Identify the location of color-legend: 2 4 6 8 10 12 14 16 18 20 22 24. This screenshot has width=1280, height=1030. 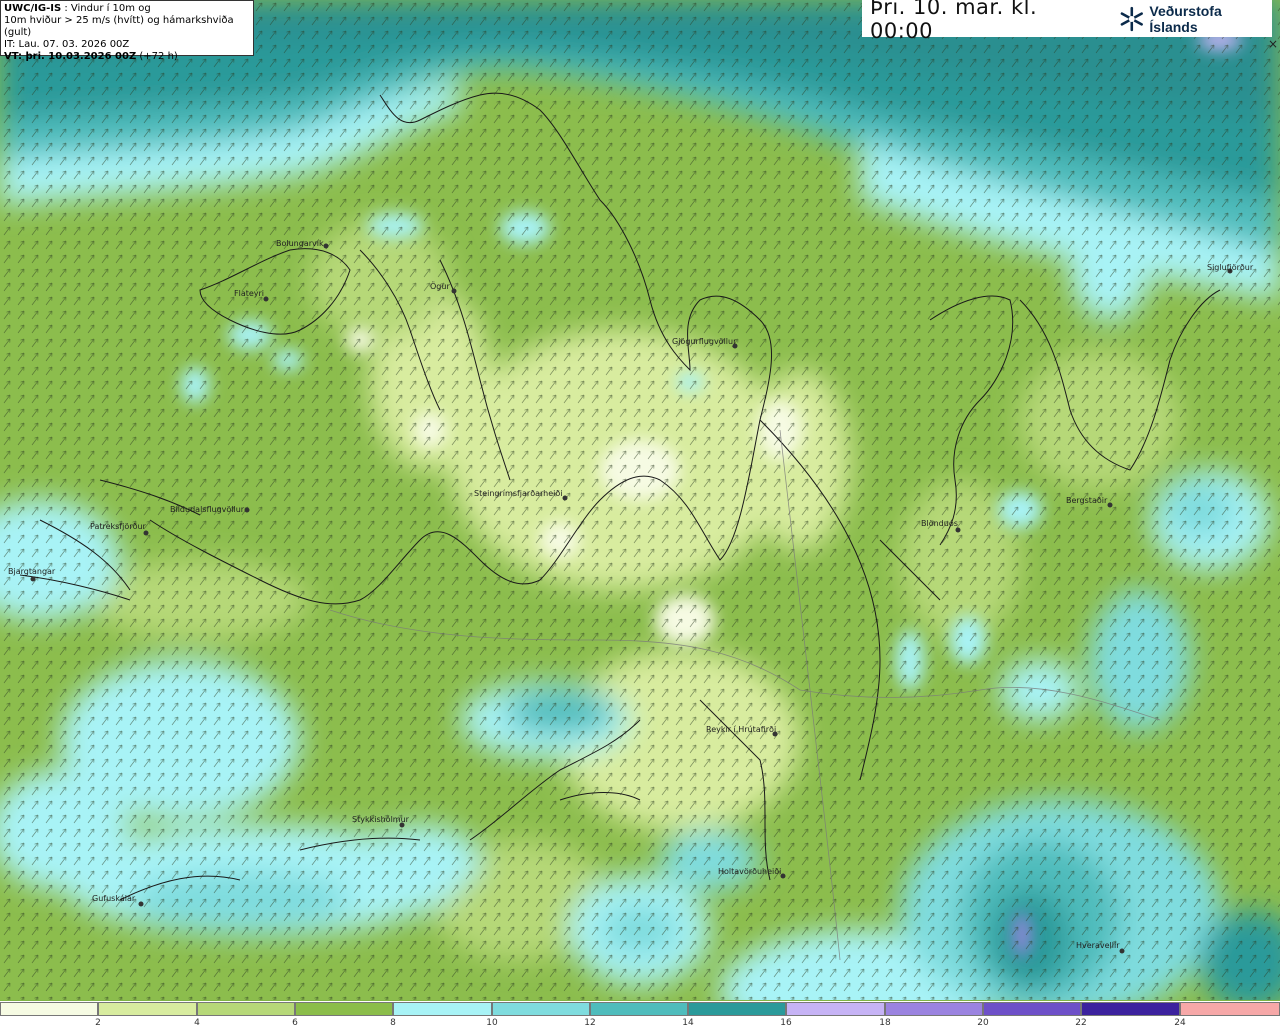
(640, 1015).